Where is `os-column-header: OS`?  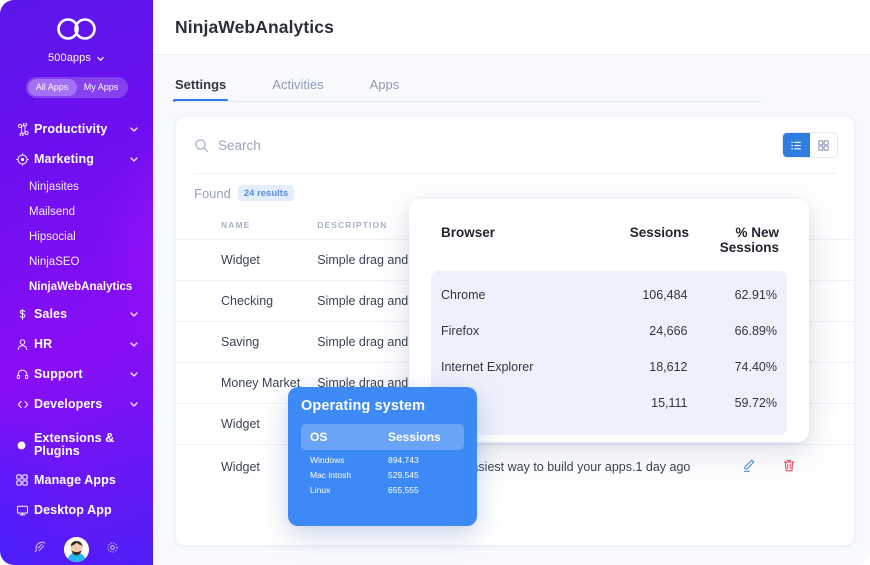 os-column-header: OS is located at coordinates (319, 437).